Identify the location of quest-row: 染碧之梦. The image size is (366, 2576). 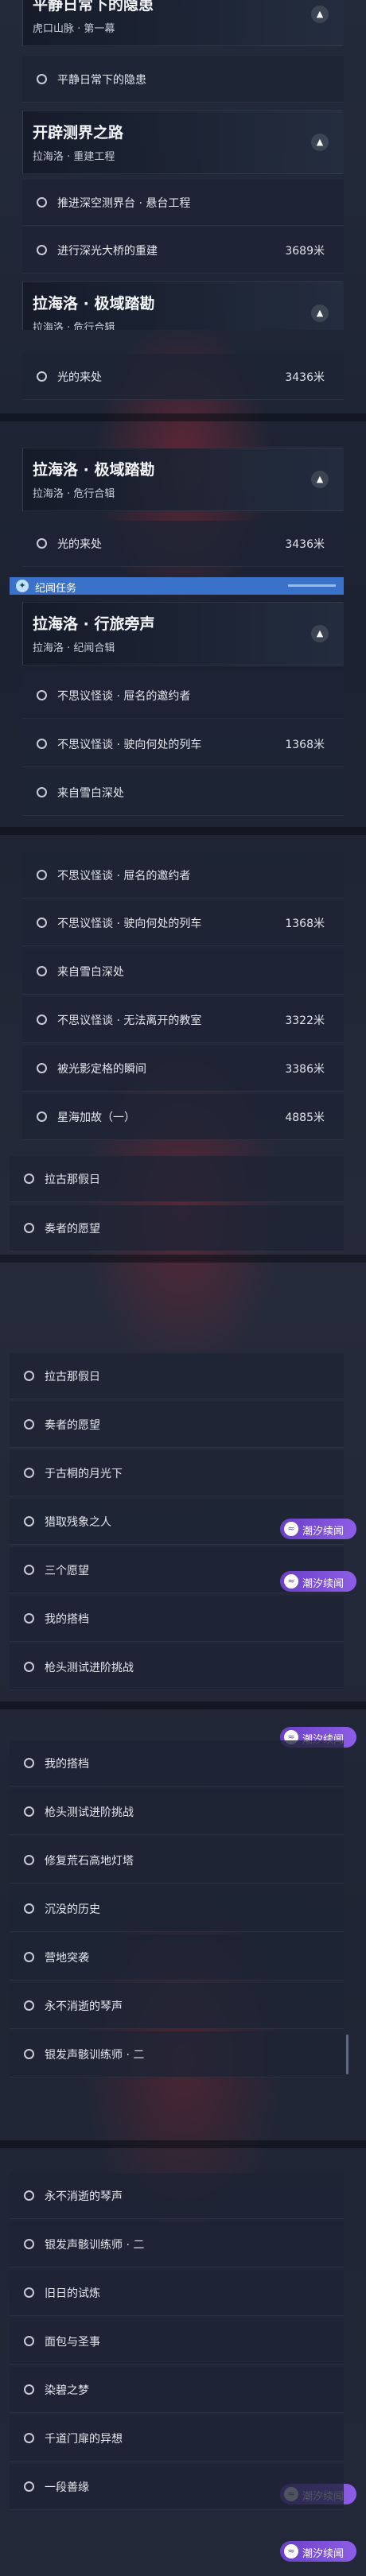
(177, 2390).